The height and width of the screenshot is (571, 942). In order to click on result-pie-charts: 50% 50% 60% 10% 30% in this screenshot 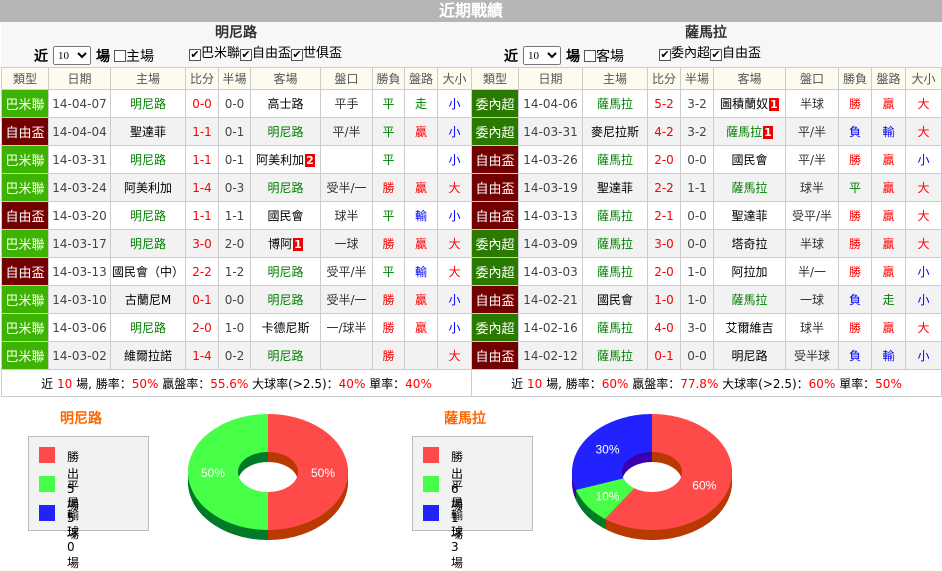, I will do `click(460, 477)`.